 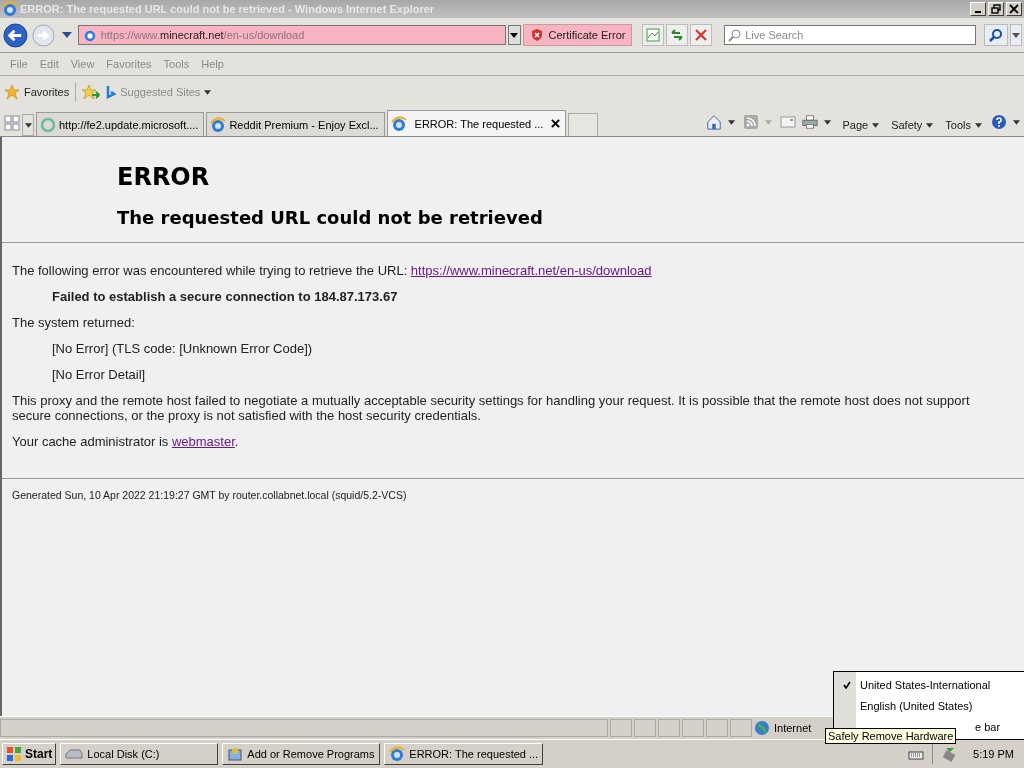 I want to click on favorites-button: Favorites, so click(x=37, y=92).